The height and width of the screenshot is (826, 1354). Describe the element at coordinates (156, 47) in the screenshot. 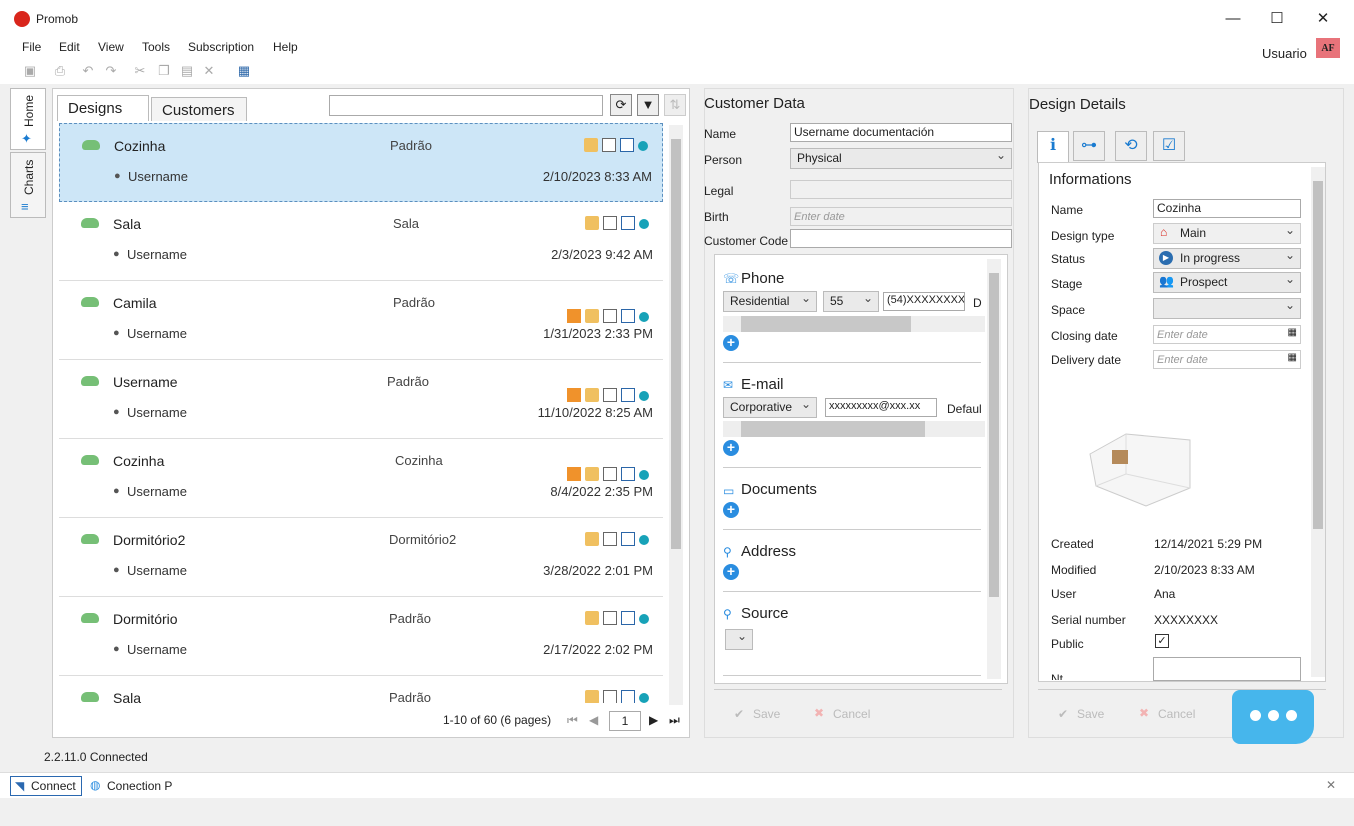

I see `menu-tools: Tools` at that location.